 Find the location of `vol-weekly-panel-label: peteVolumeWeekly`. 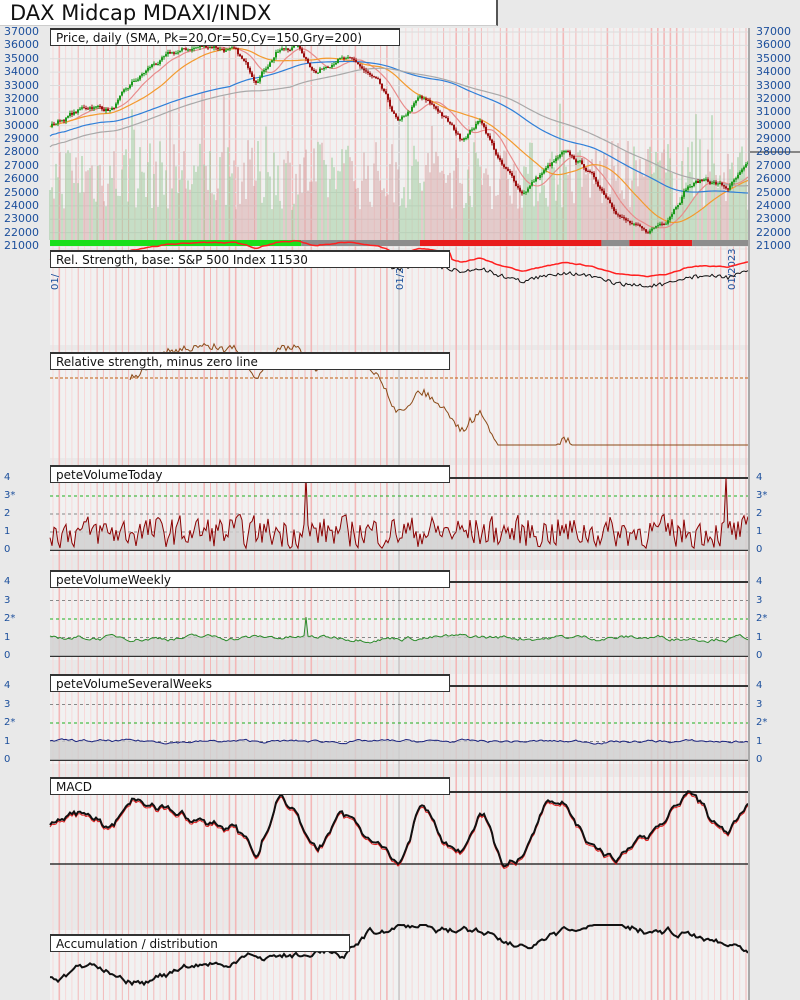

vol-weekly-panel-label: peteVolumeWeekly is located at coordinates (250, 579).